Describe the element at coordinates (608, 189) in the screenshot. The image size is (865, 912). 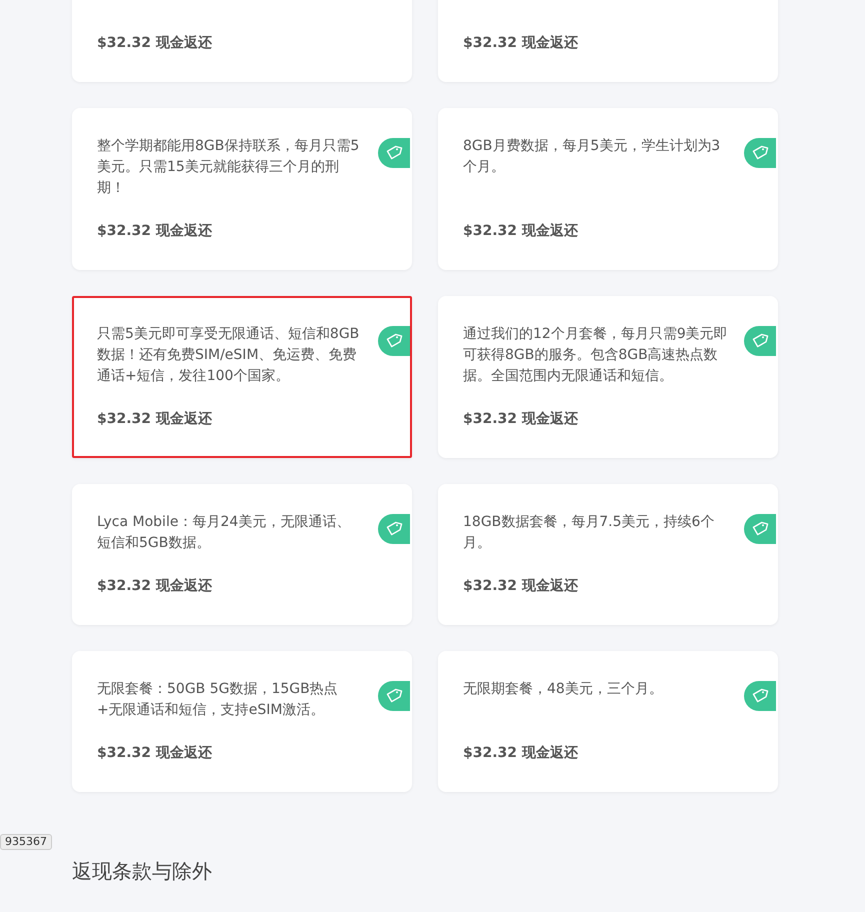
I see `offer-card: 8GB月费数据，每月5美元，学生计划为3个月。 $32.32 现金返还` at that location.